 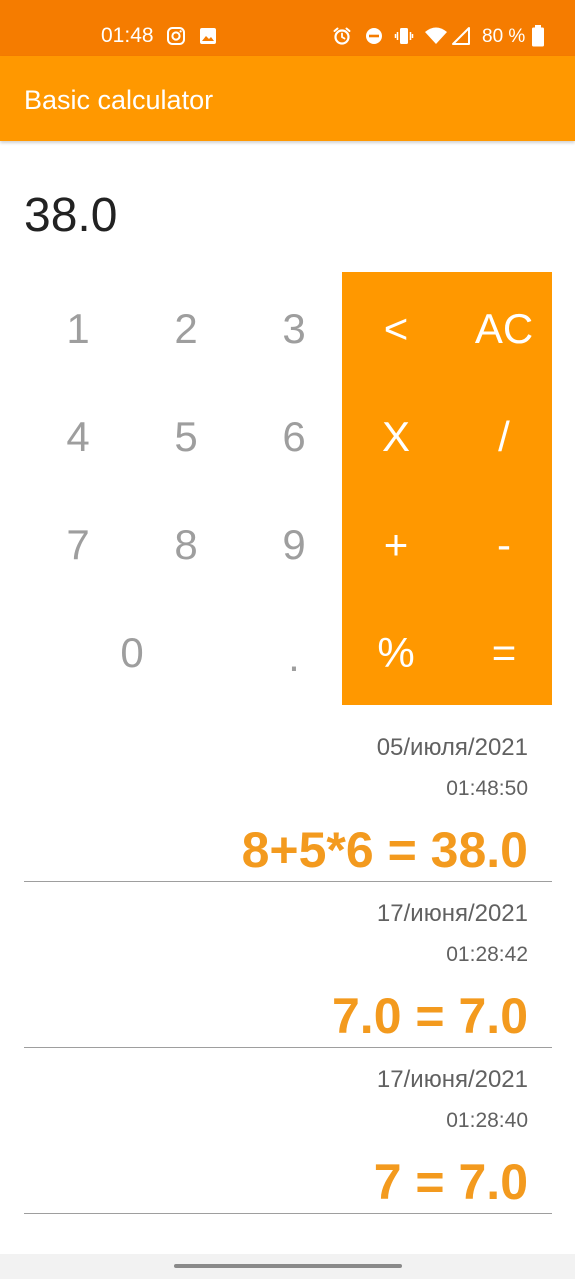 I want to click on navigation-bar, so click(x=287, y=1266).